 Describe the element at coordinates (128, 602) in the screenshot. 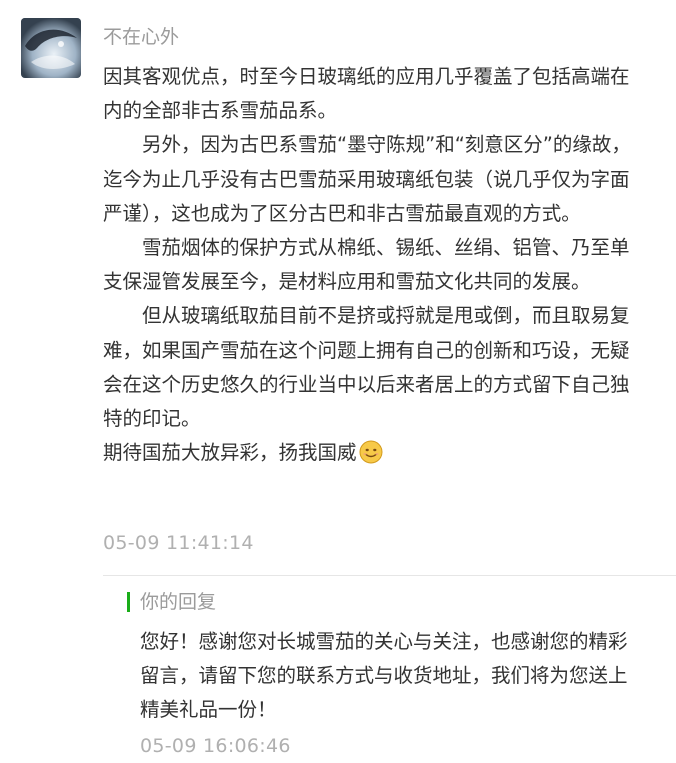

I see `reply-accent-bar` at that location.